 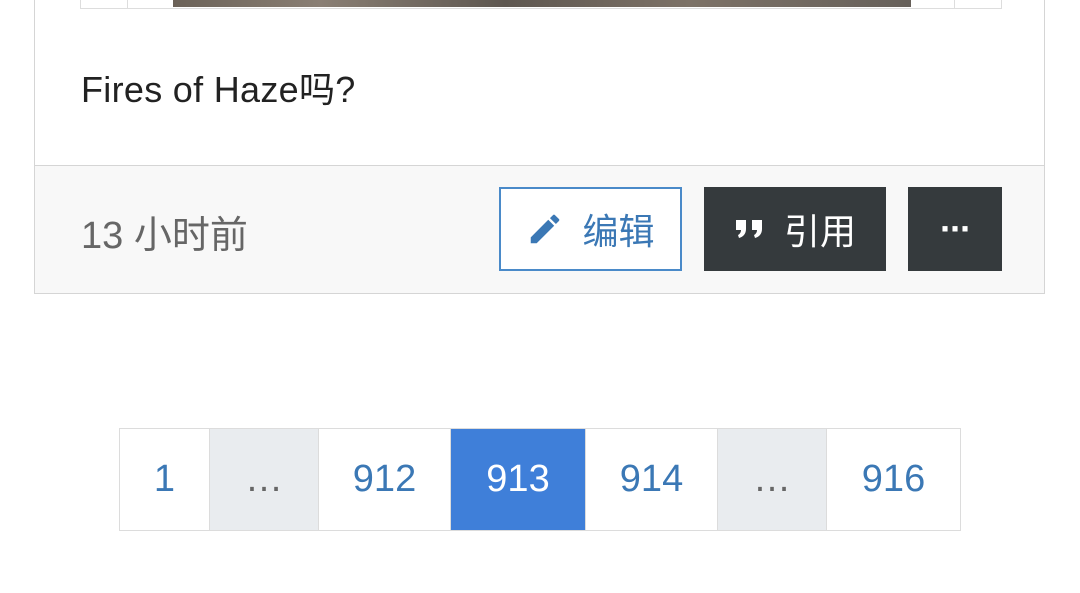 I want to click on post-image-frame, so click(x=541, y=4).